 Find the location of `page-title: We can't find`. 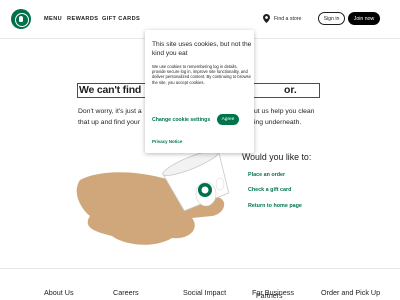

page-title: We can't find is located at coordinates (110, 90).